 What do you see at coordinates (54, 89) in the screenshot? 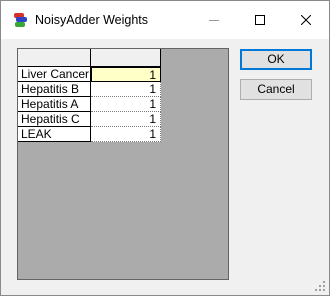
I see `row-header: Hepatitis B` at bounding box center [54, 89].